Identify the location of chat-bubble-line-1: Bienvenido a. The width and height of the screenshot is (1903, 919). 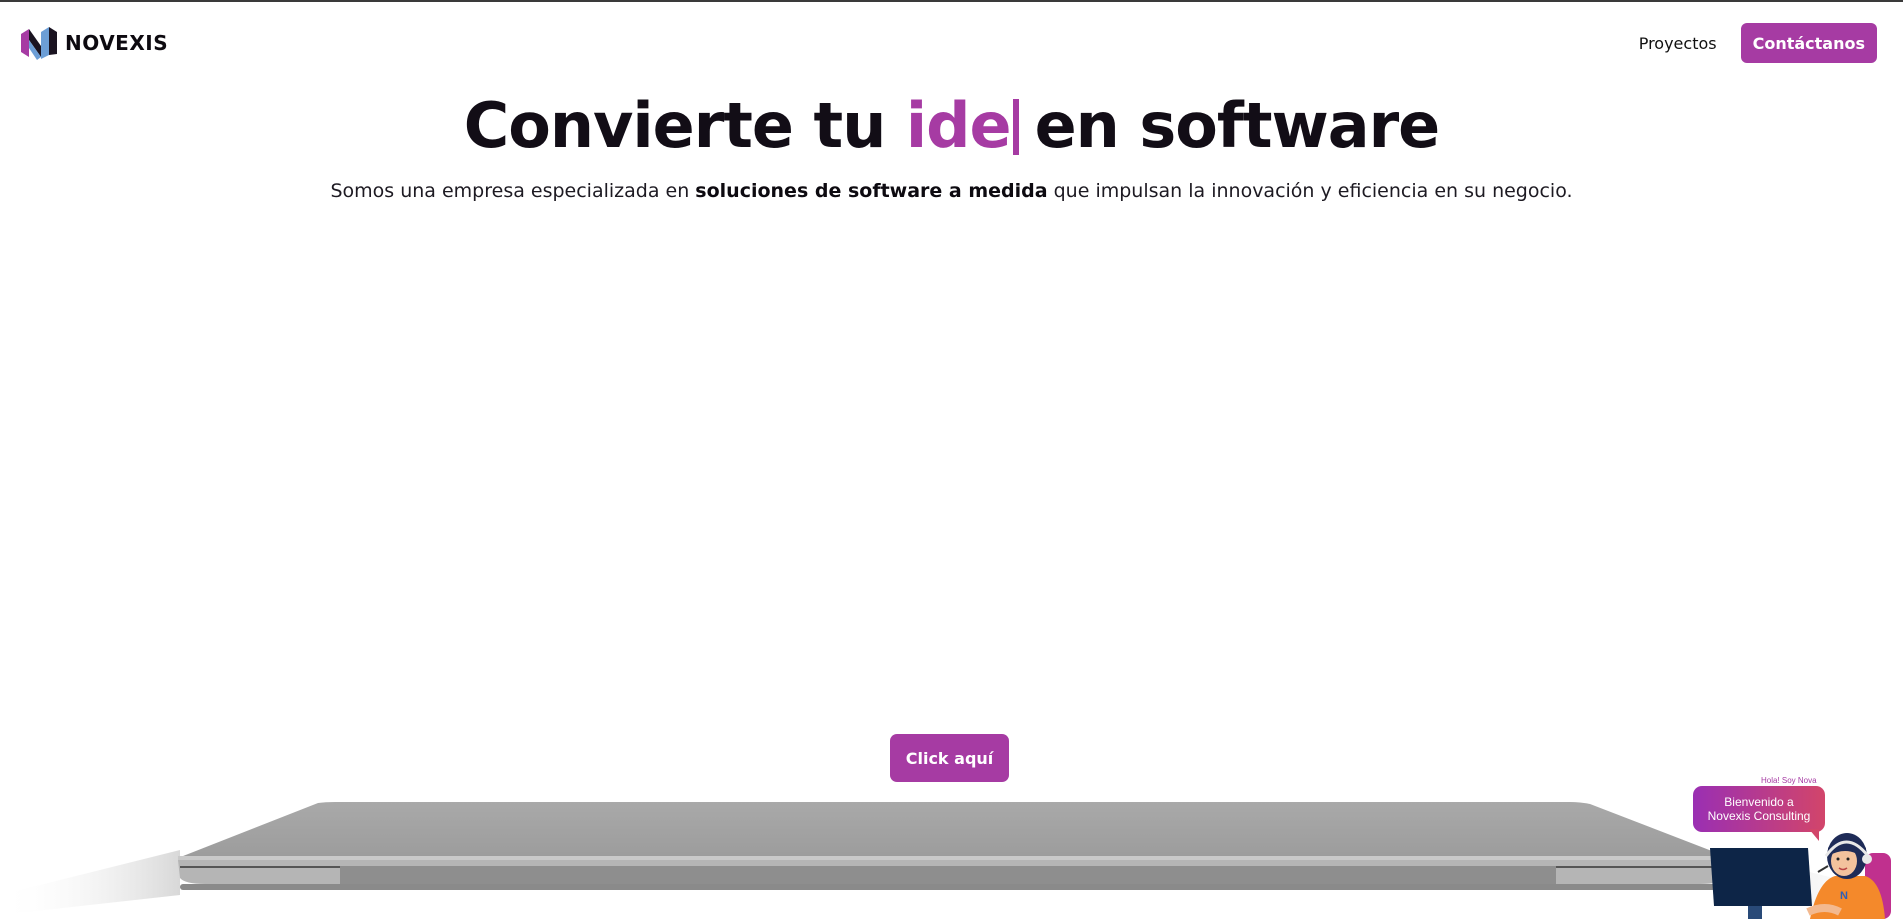
(1759, 802).